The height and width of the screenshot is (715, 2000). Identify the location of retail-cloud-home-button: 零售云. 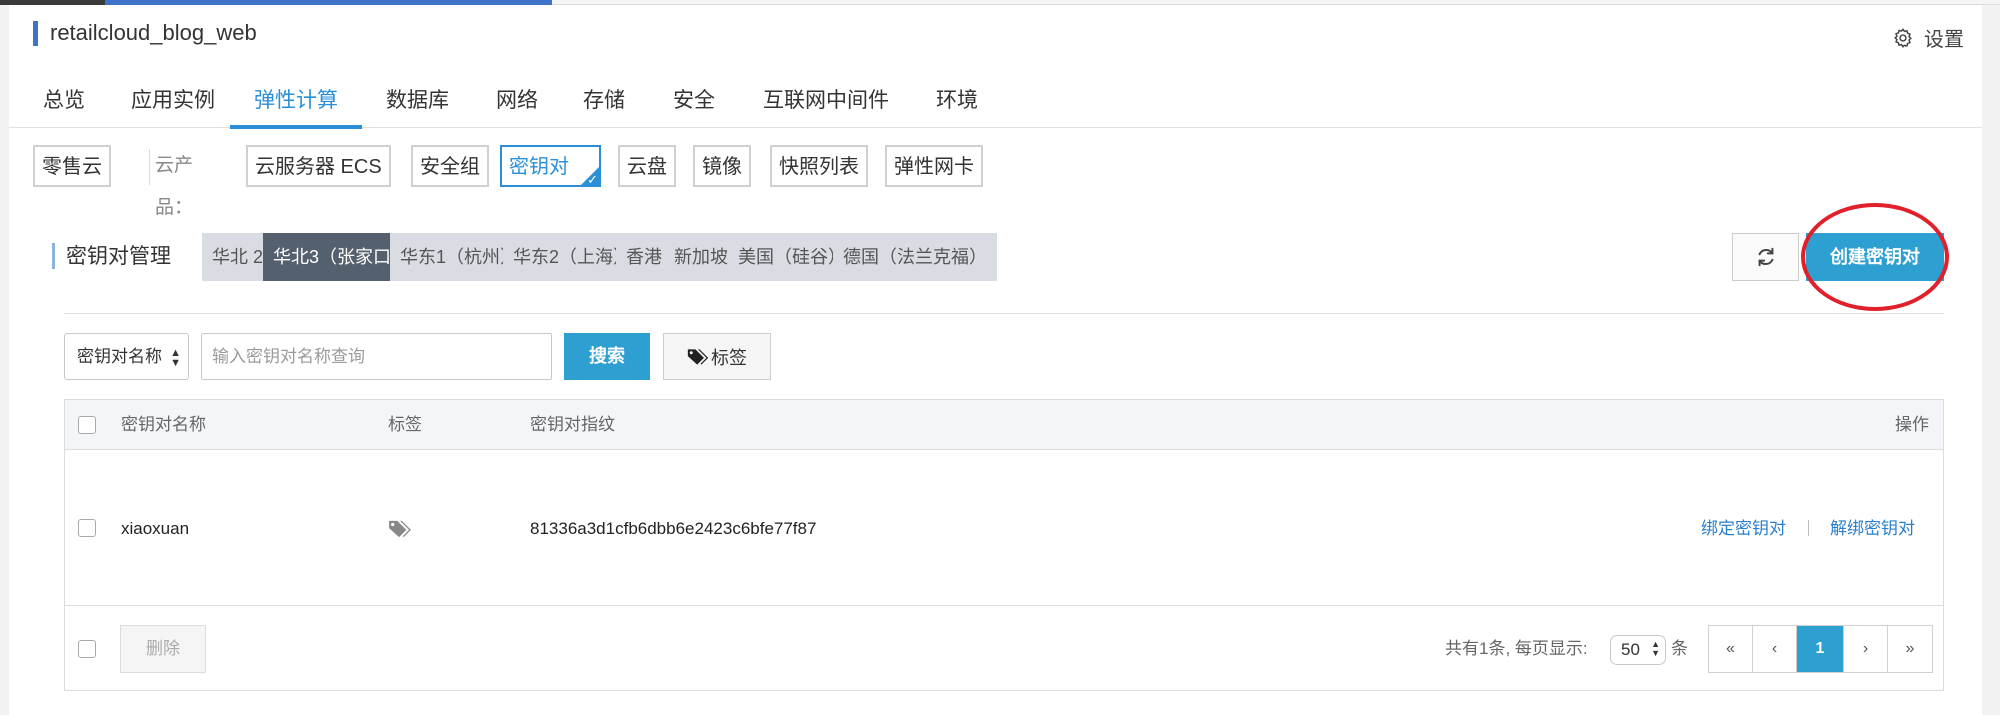
(72, 166).